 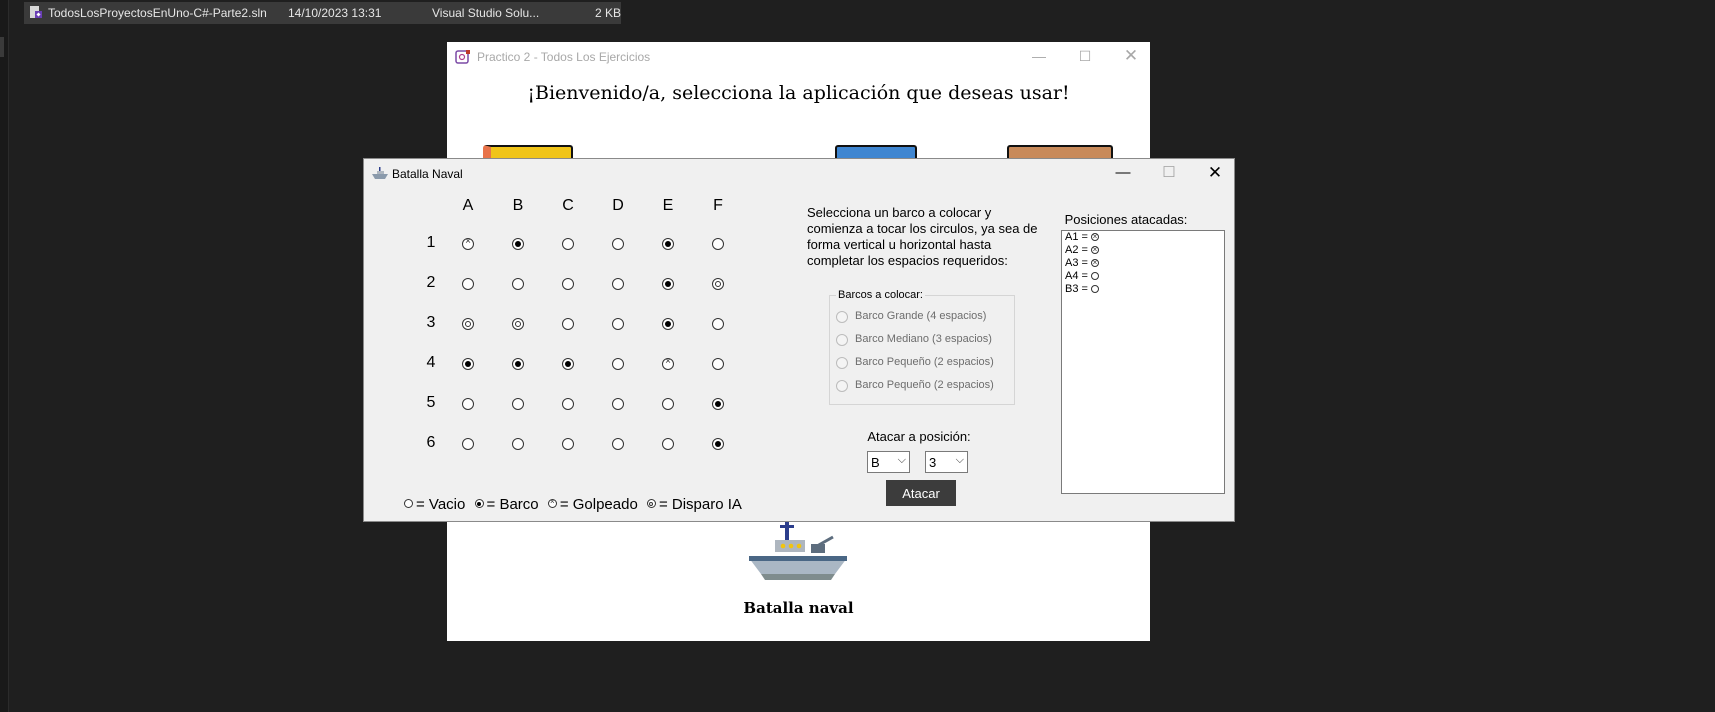 What do you see at coordinates (157, 13) in the screenshot?
I see `file-name: TodosLosProyectosEnUno-C#-Parte2.sln` at bounding box center [157, 13].